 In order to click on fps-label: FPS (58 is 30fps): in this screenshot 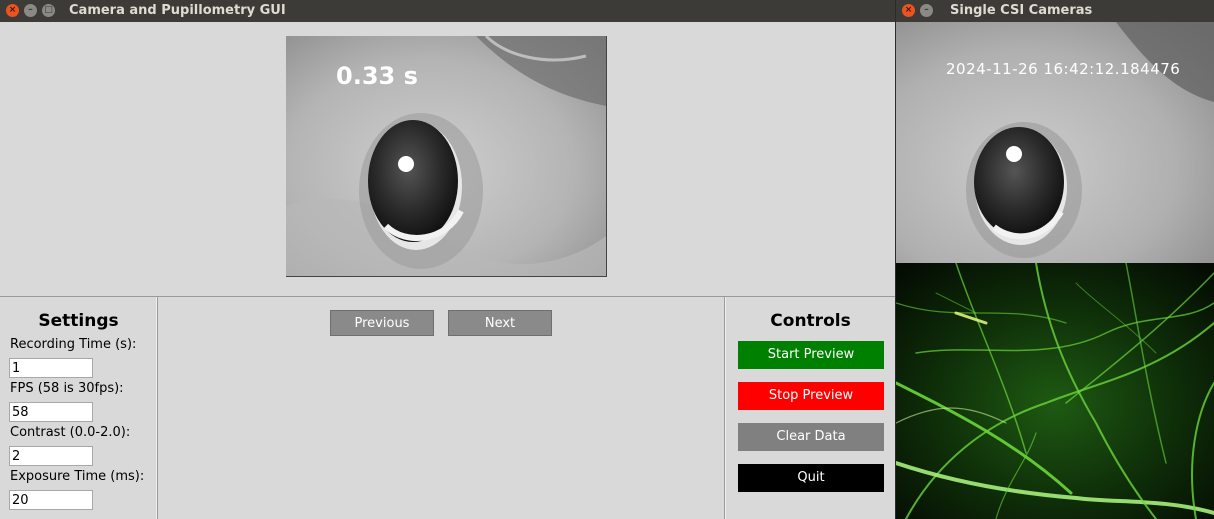, I will do `click(67, 388)`.